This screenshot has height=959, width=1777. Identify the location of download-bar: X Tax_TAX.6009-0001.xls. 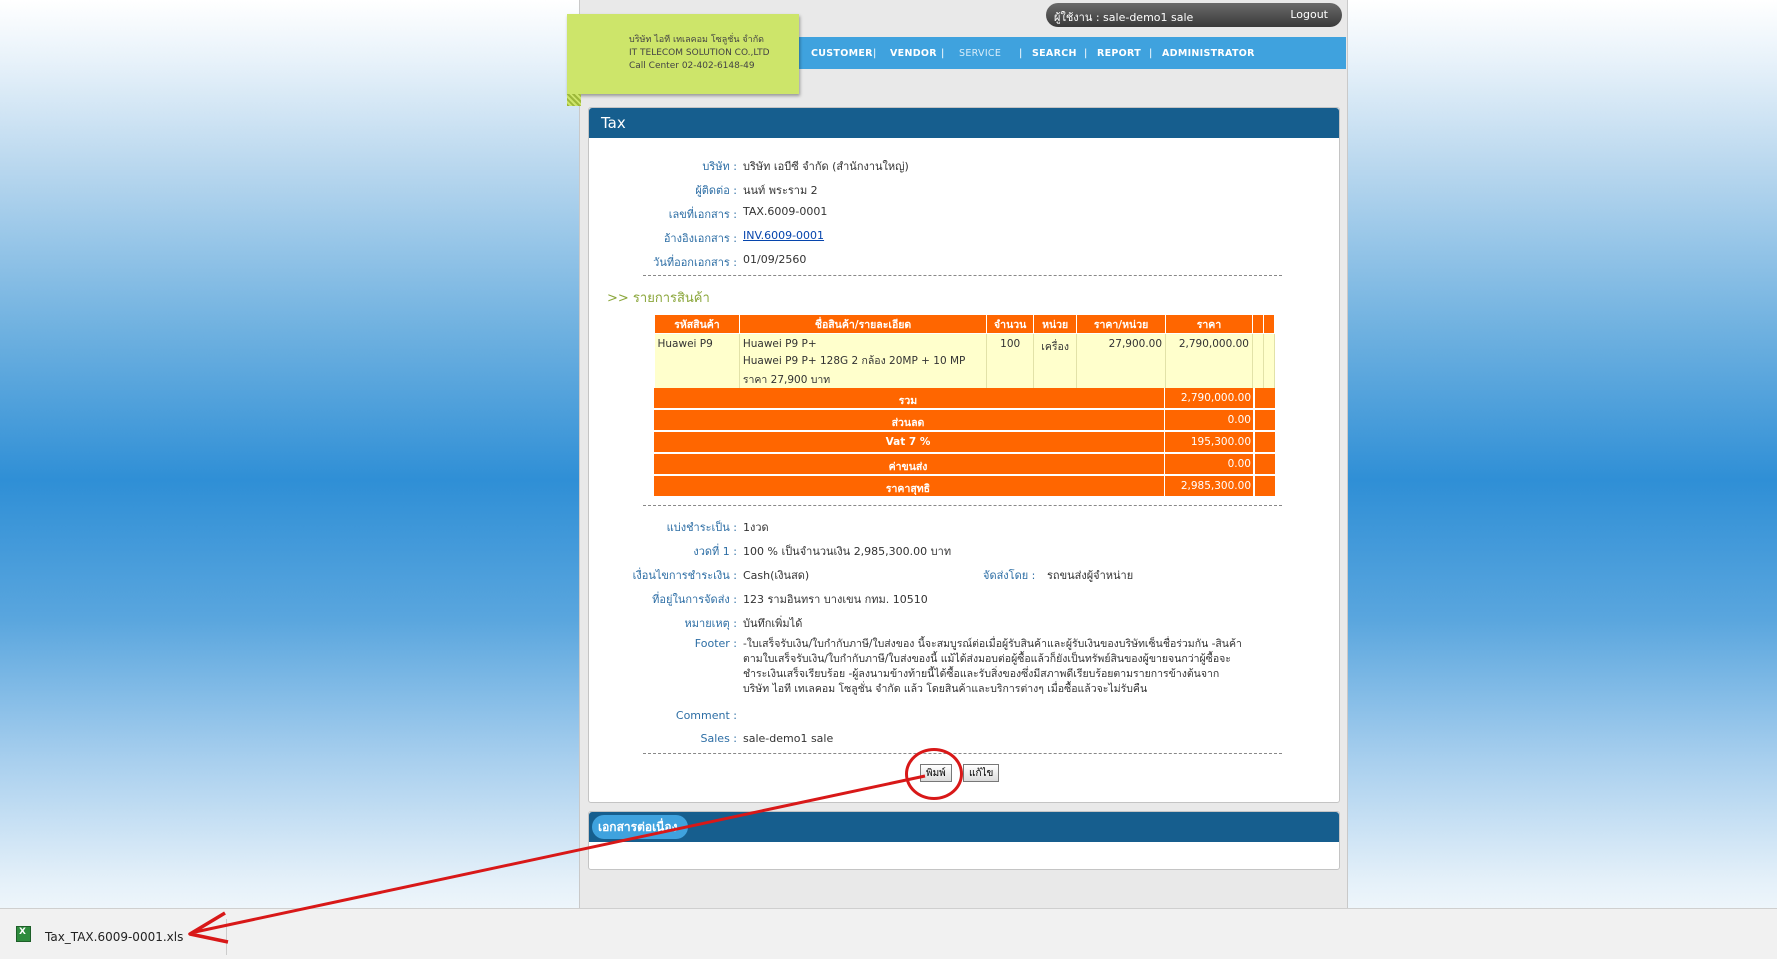
(888, 933).